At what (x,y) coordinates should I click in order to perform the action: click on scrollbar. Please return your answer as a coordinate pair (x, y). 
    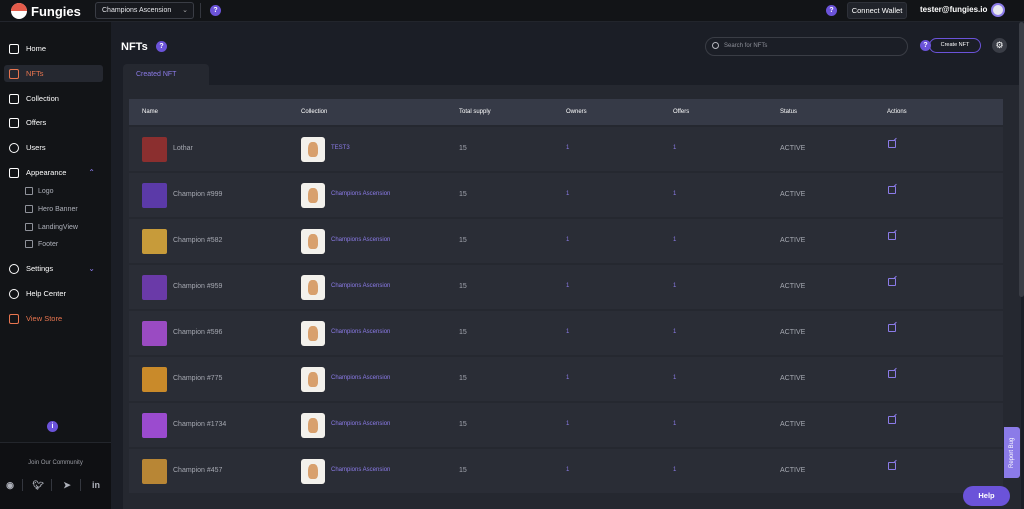
    Looking at the image, I should click on (1021, 159).